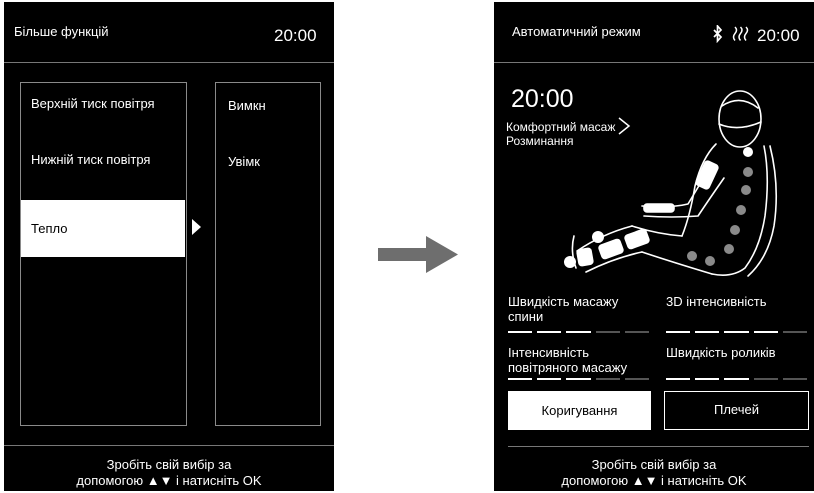 The image size is (814, 493). Describe the element at coordinates (716, 301) in the screenshot. I see `3d-intensity-label: 3D інтенсивність` at that location.